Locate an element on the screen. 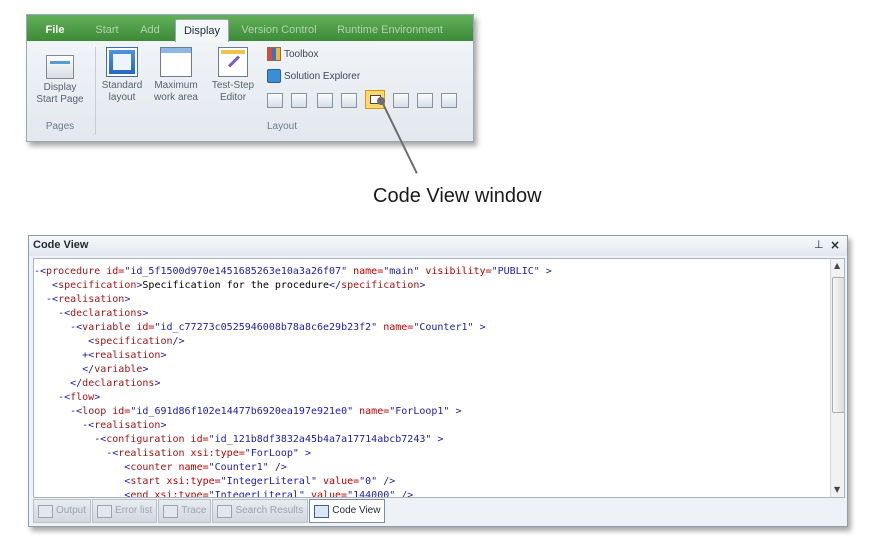 This screenshot has height=550, width=874. maximum-work-area-label: Maximum work area is located at coordinates (176, 91).